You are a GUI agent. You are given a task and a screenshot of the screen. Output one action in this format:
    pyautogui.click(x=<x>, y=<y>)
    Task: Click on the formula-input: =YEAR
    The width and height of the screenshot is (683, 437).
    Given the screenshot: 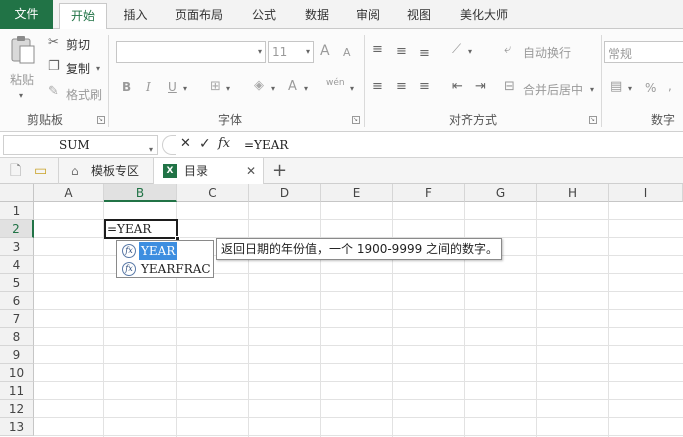 What is the action you would take?
    pyautogui.click(x=266, y=145)
    